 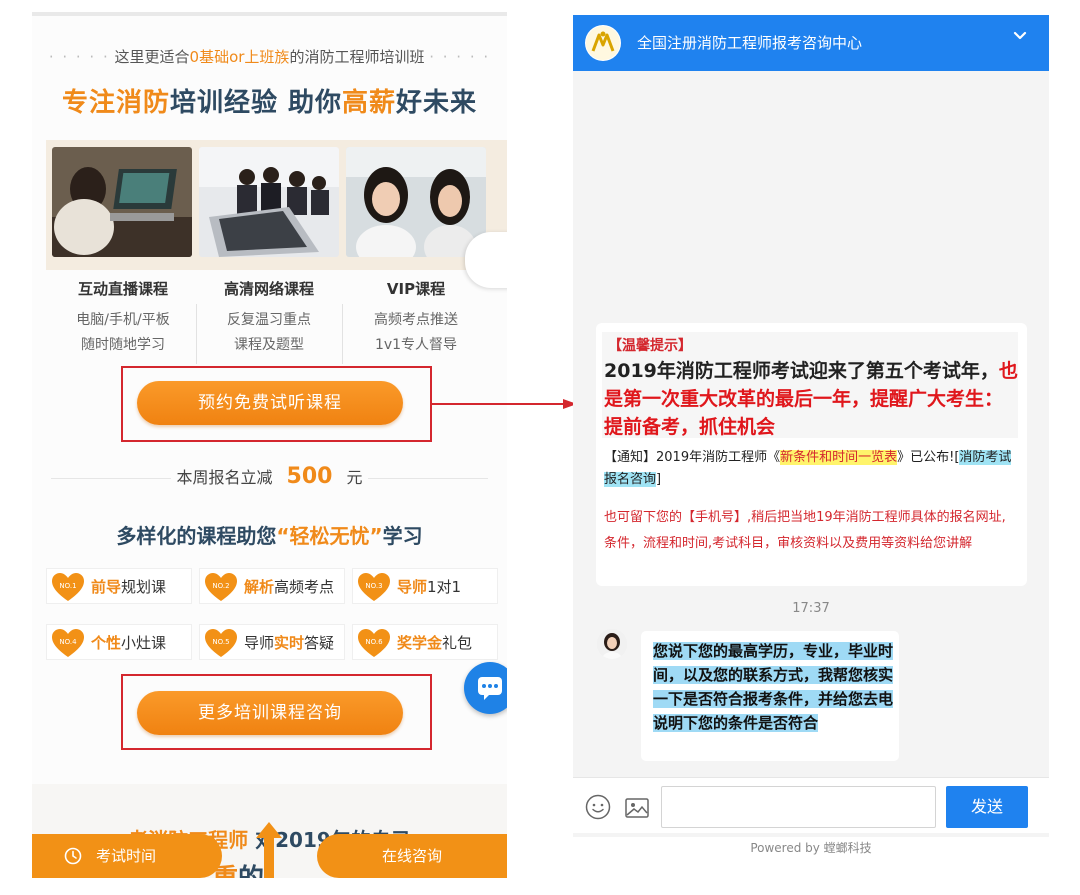 What do you see at coordinates (460, 57) in the screenshot?
I see `dots-decoration: · · · · ·` at bounding box center [460, 57].